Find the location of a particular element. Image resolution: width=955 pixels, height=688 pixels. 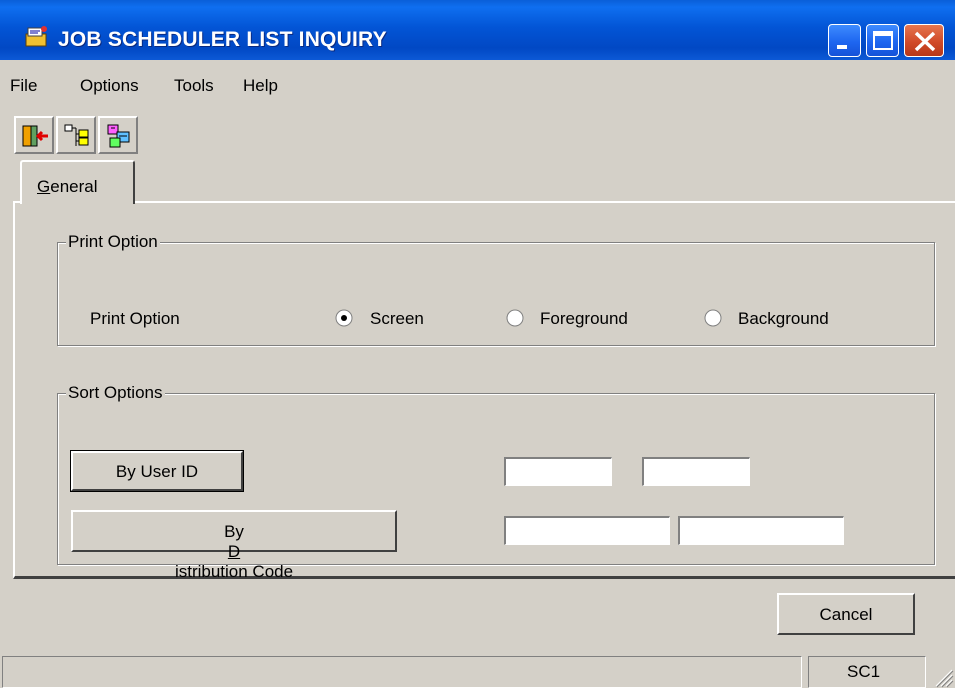

by-distribution-code-label: By Distribution Code is located at coordinates (234, 552).